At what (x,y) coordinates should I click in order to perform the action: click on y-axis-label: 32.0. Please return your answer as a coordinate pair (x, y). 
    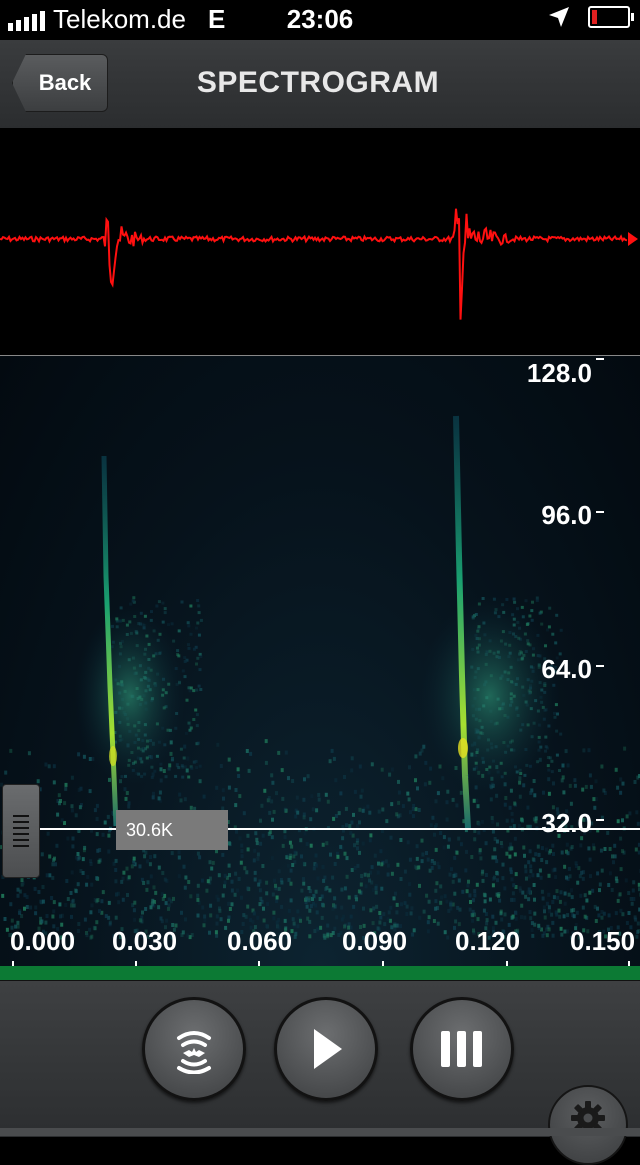
    Looking at the image, I should click on (566, 823).